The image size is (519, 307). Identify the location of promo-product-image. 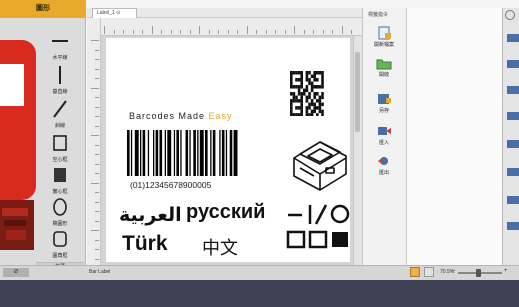
(17, 225).